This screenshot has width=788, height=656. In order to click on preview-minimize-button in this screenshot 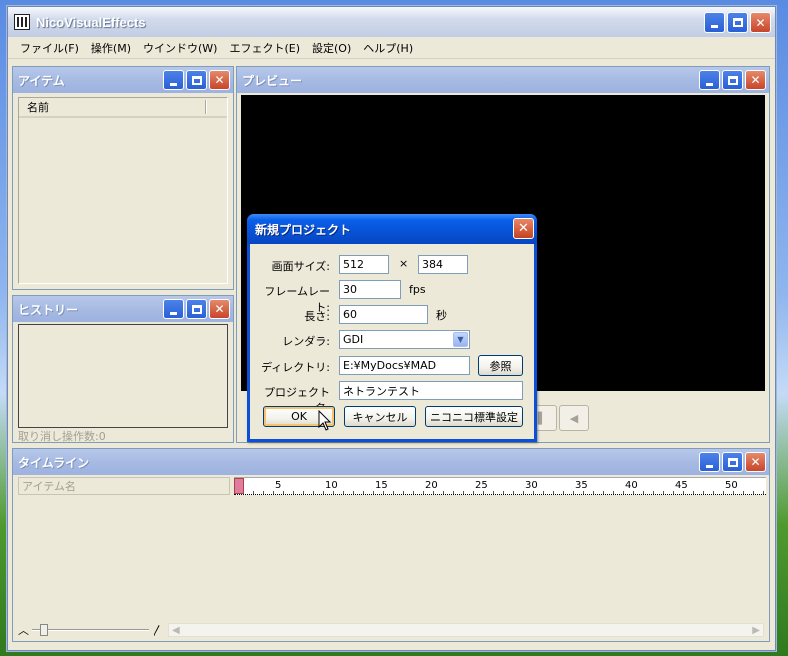, I will do `click(709, 80)`.